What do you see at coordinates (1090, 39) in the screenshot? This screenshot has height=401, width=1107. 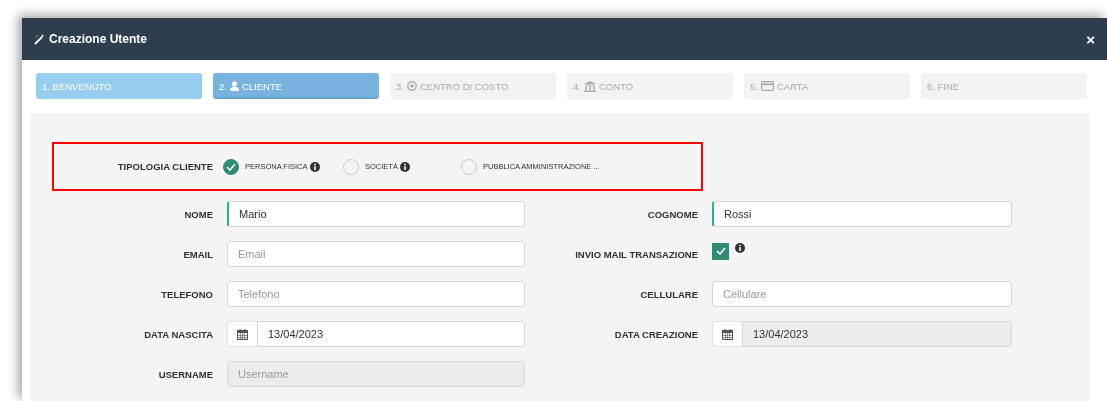 I see `close-button: ×` at bounding box center [1090, 39].